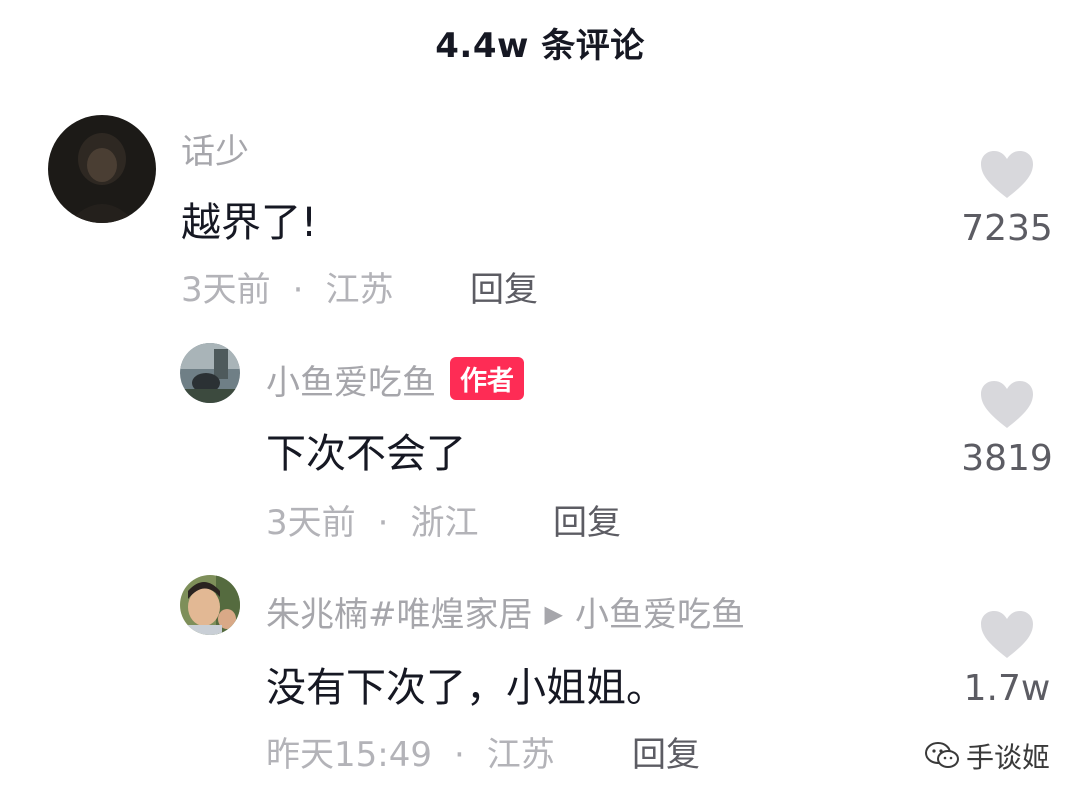 Image resolution: width=1080 pixels, height=803 pixels. What do you see at coordinates (351, 383) in the screenshot?
I see `username-text: 小鱼爱吃鱼` at bounding box center [351, 383].